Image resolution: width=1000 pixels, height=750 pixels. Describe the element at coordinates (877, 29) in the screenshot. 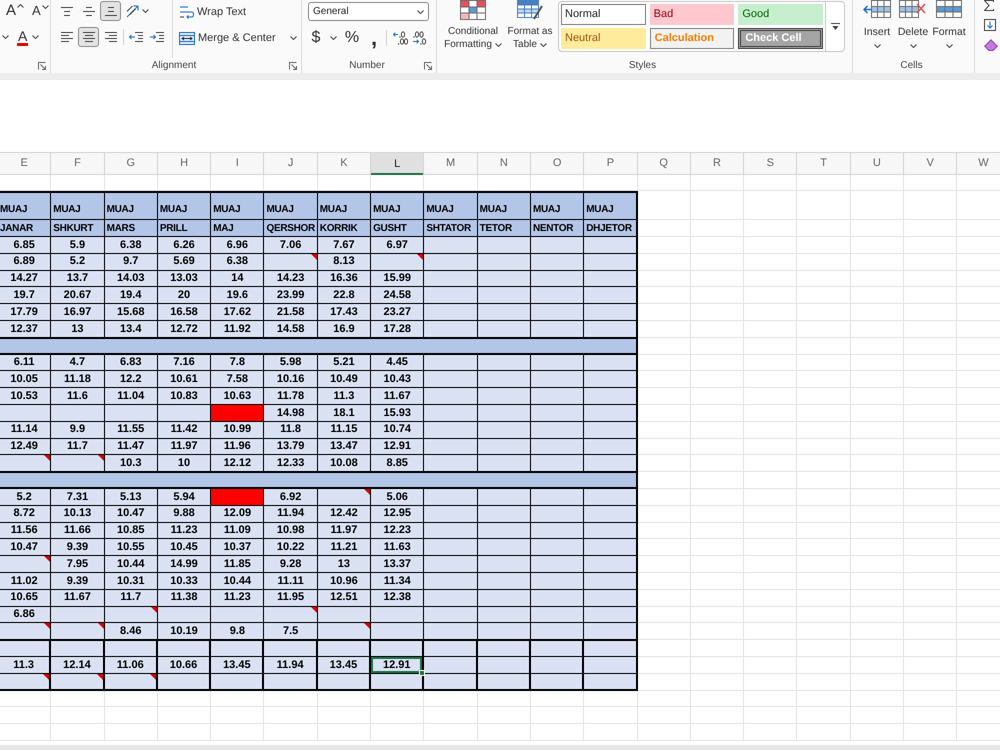

I see `insert-button: Insert` at that location.